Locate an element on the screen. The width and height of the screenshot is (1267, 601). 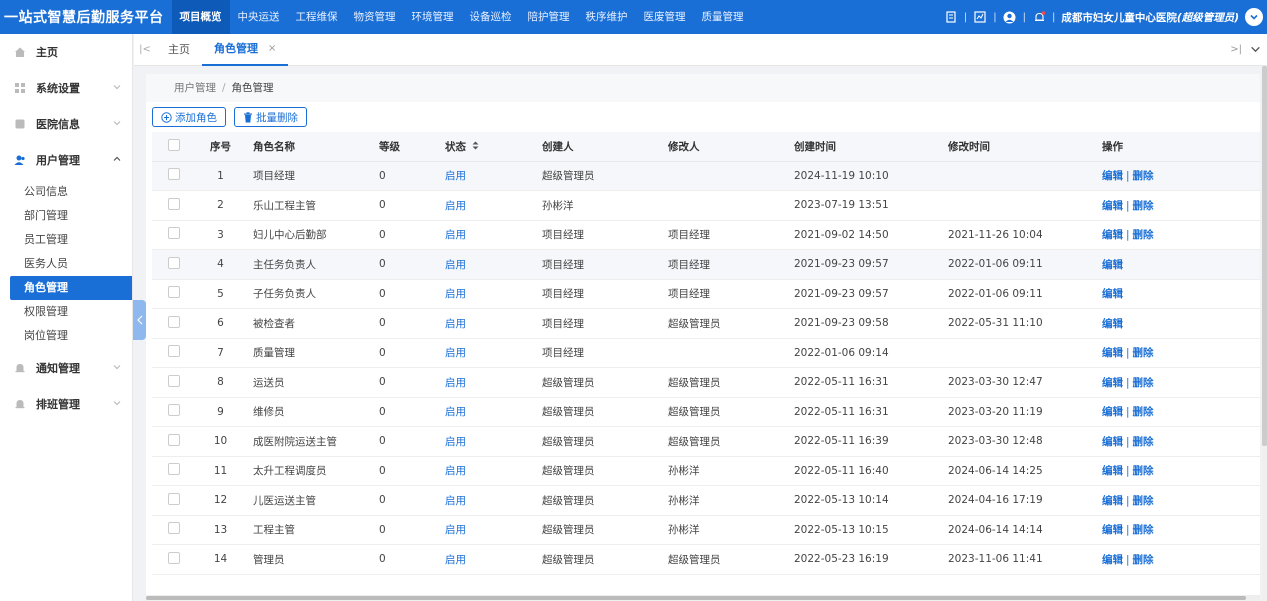
topnav-item-medical-waste: 医废管理 is located at coordinates (665, 17).